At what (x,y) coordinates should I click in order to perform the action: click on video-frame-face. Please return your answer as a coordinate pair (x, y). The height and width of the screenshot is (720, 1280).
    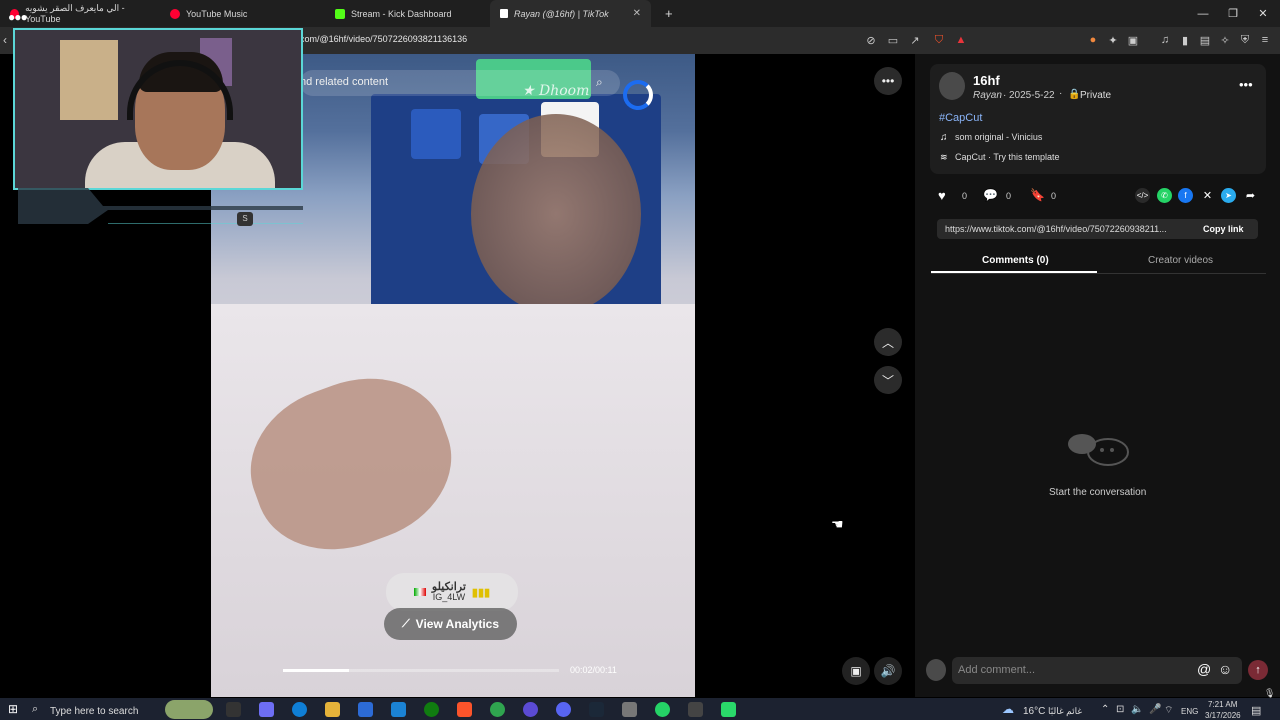
    Looking at the image, I should click on (556, 214).